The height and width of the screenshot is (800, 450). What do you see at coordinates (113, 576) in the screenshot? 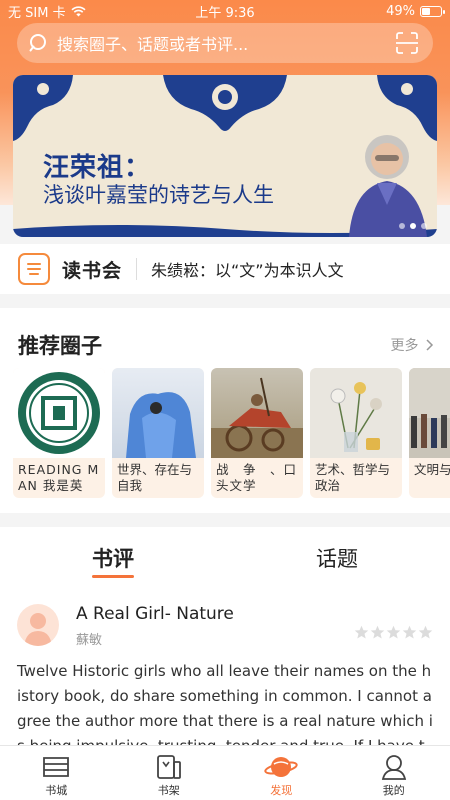
I see `active-tab-indicator` at bounding box center [113, 576].